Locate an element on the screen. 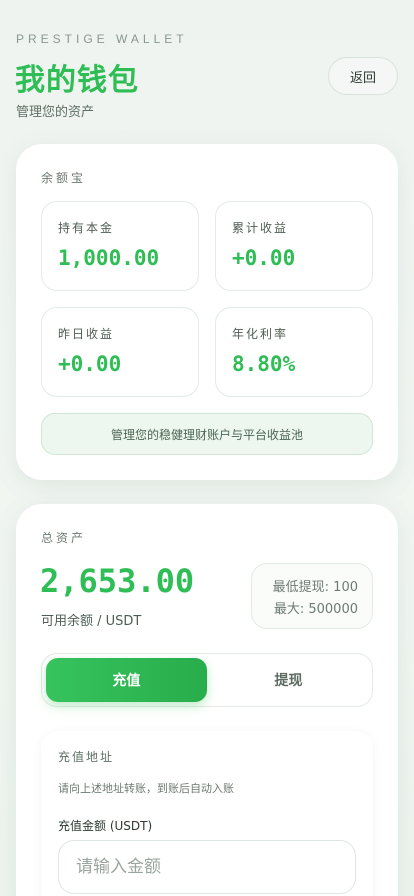 The height and width of the screenshot is (896, 414). tab-recharge: 充值 is located at coordinates (126, 680).